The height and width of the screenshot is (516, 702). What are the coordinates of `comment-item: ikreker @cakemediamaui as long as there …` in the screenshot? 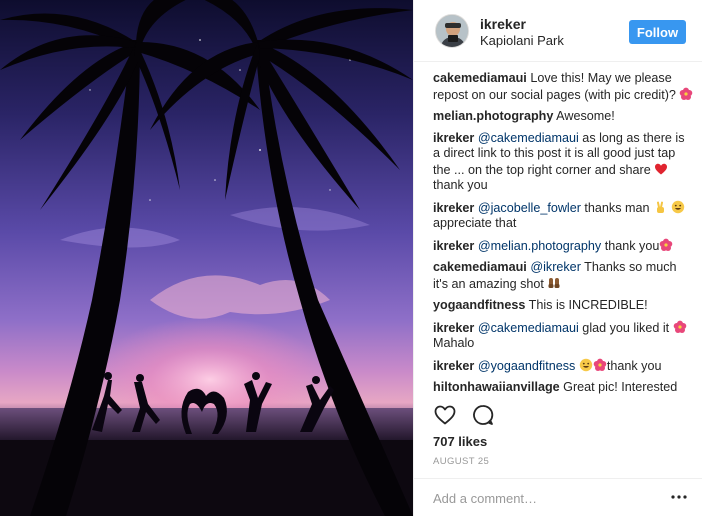 It's located at (564, 162).